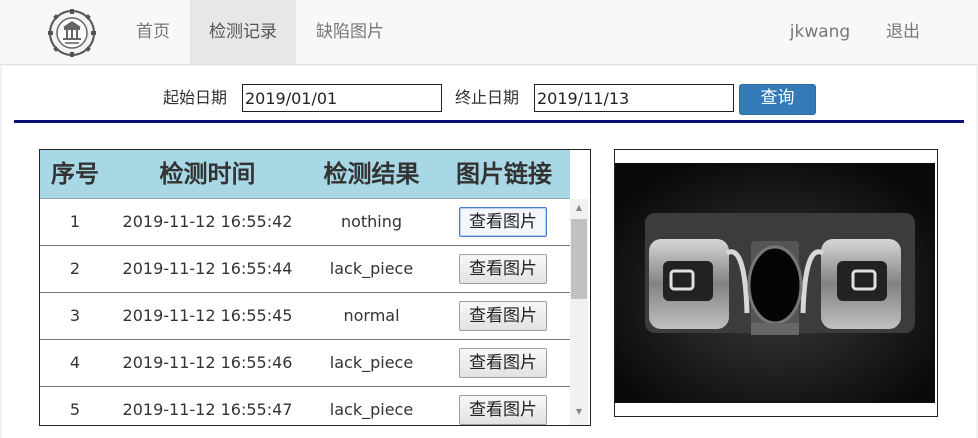 Image resolution: width=978 pixels, height=438 pixels. I want to click on table-row: 5 2019-11-12 16:55:47 lack_piece 查看图片, so click(305, 406).